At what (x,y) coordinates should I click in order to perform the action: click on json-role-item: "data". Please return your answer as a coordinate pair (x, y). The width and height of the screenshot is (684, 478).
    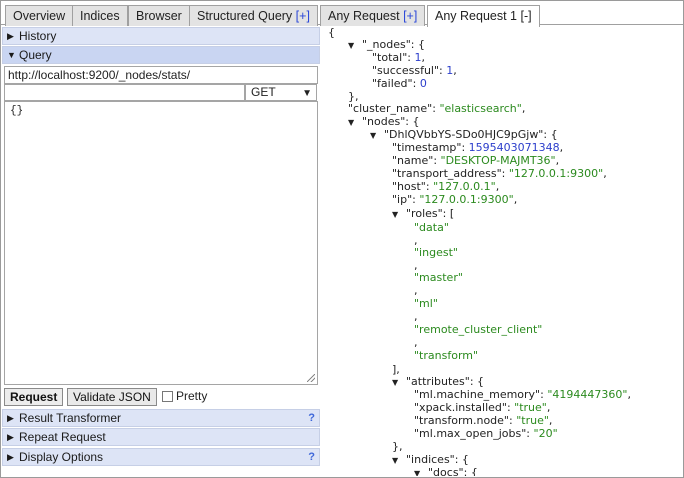
    Looking at the image, I should click on (431, 227).